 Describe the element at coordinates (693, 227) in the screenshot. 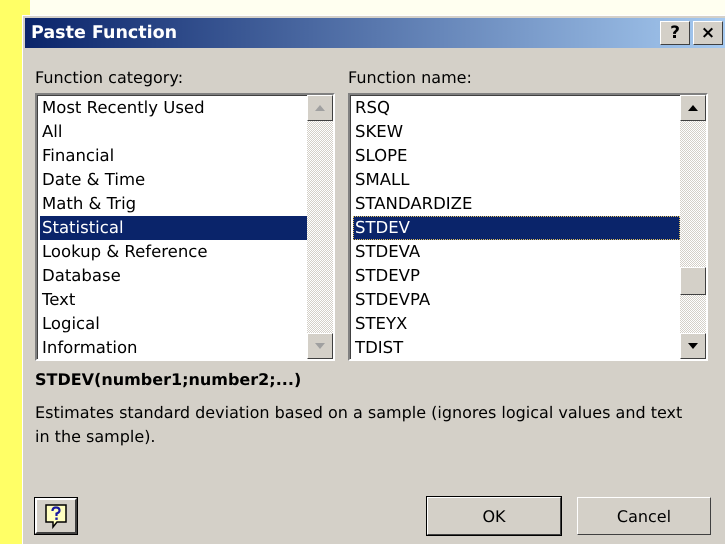

I see `scrollbar` at that location.